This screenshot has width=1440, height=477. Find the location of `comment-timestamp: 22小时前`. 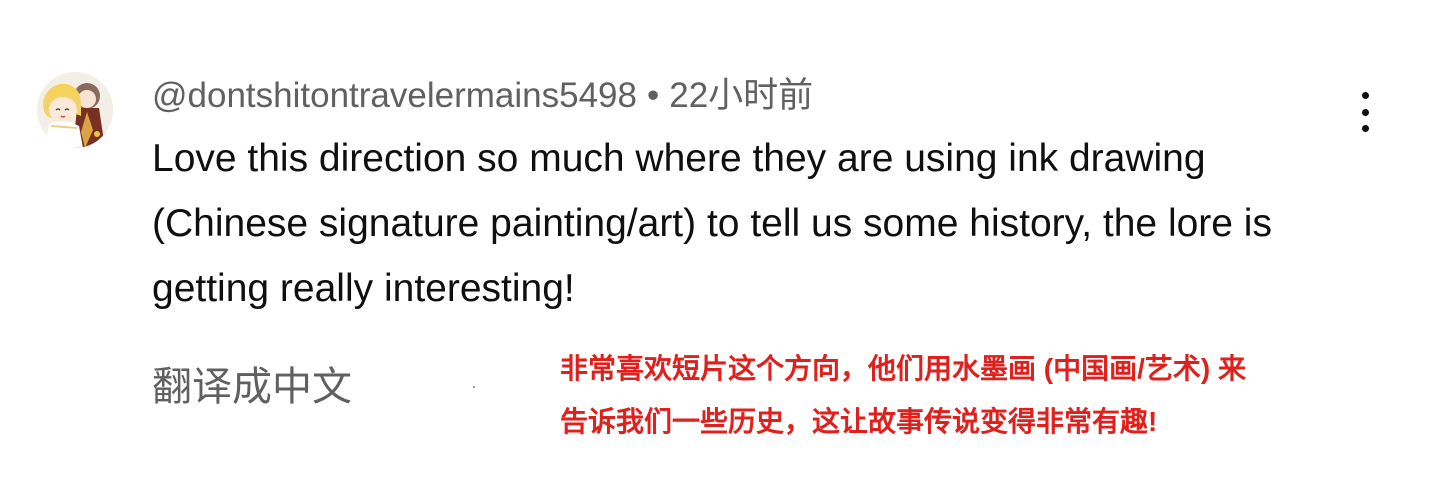

comment-timestamp: 22小时前 is located at coordinates (741, 95).